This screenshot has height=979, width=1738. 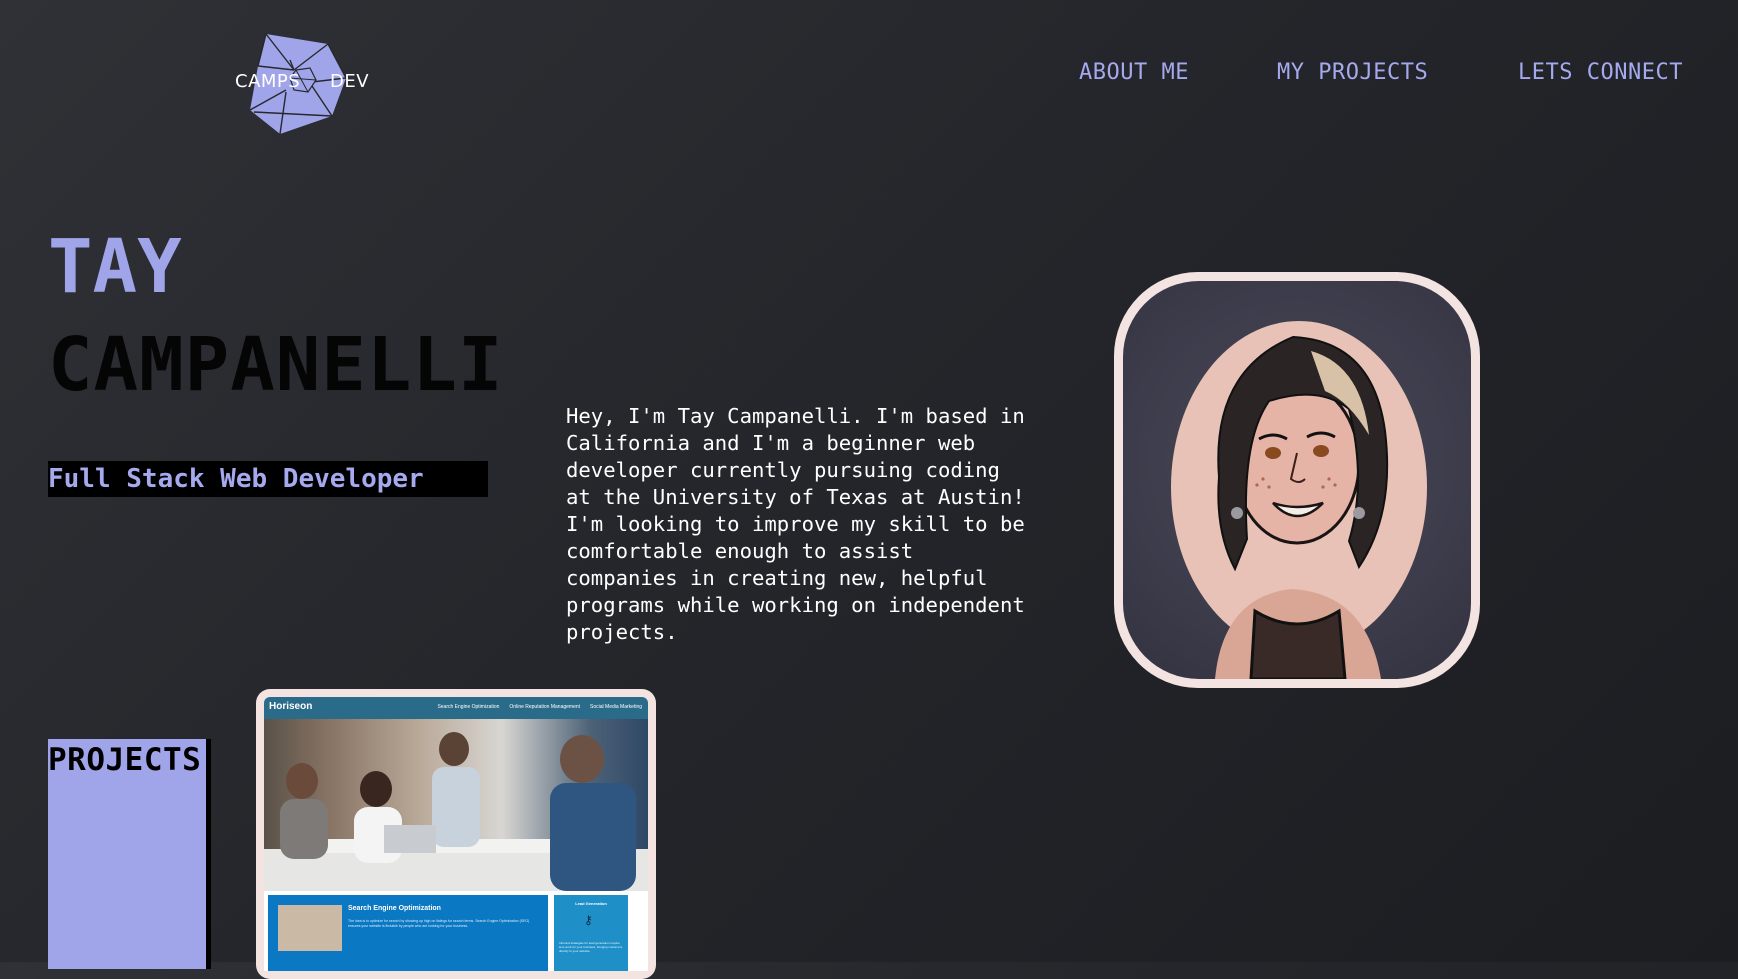 What do you see at coordinates (125, 760) in the screenshot?
I see `projects-heading: PROJECTS` at bounding box center [125, 760].